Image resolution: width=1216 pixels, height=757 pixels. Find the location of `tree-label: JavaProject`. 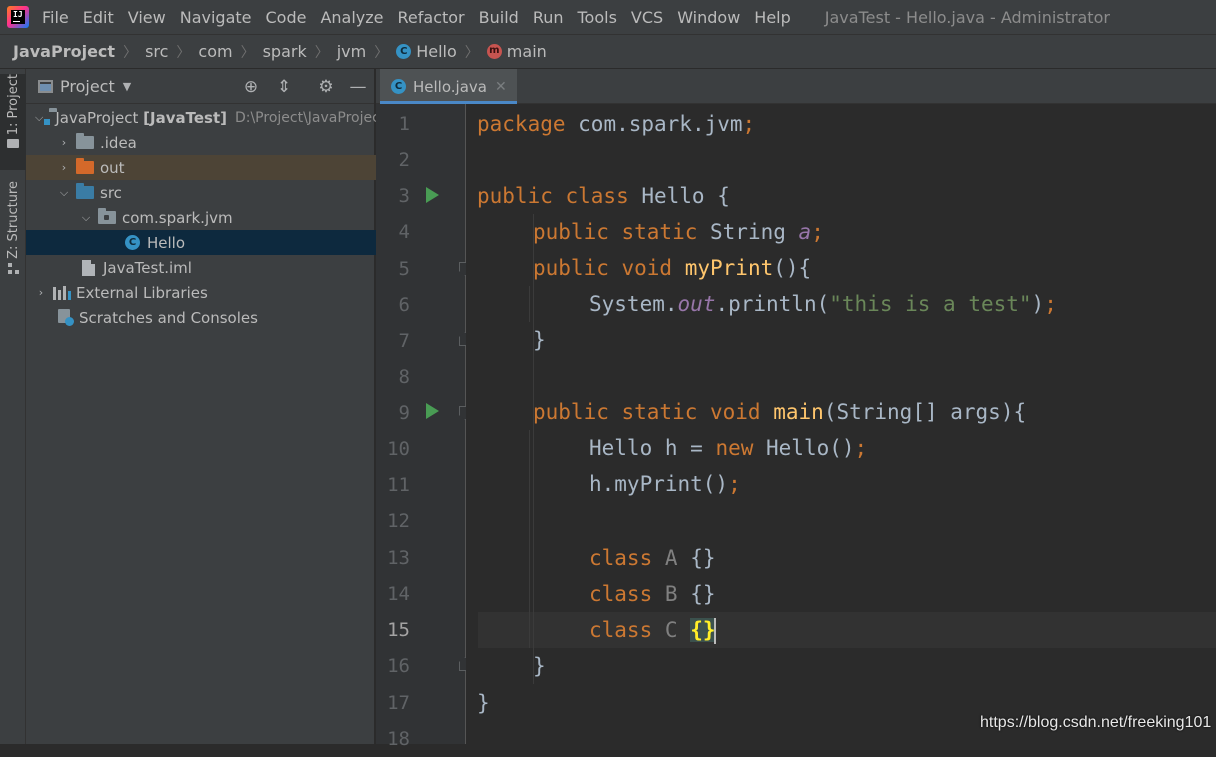

tree-label: JavaProject is located at coordinates (97, 117).